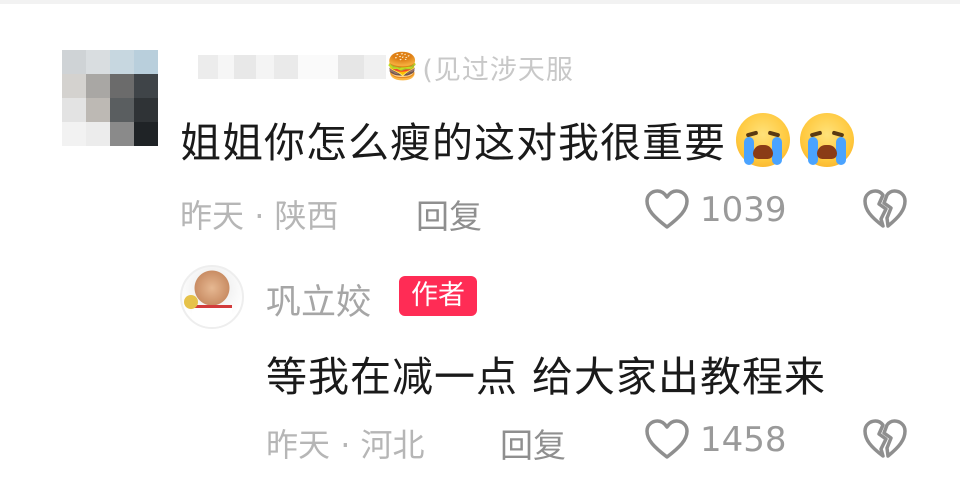 The width and height of the screenshot is (960, 481). Describe the element at coordinates (298, 445) in the screenshot. I see `reply-time: 昨天` at that location.